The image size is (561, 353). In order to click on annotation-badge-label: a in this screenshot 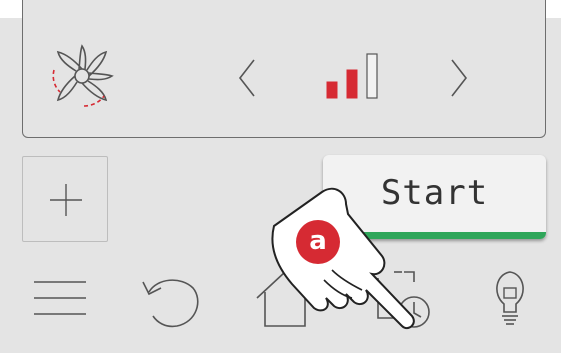, I will do `click(318, 241)`.